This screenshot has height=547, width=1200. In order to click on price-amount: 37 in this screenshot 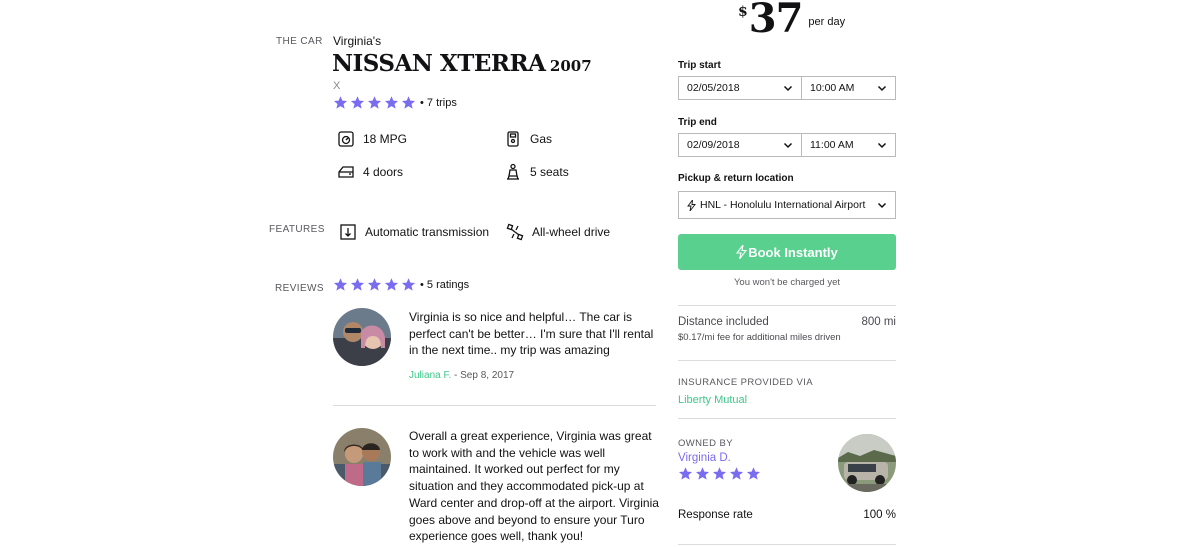, I will do `click(776, 21)`.